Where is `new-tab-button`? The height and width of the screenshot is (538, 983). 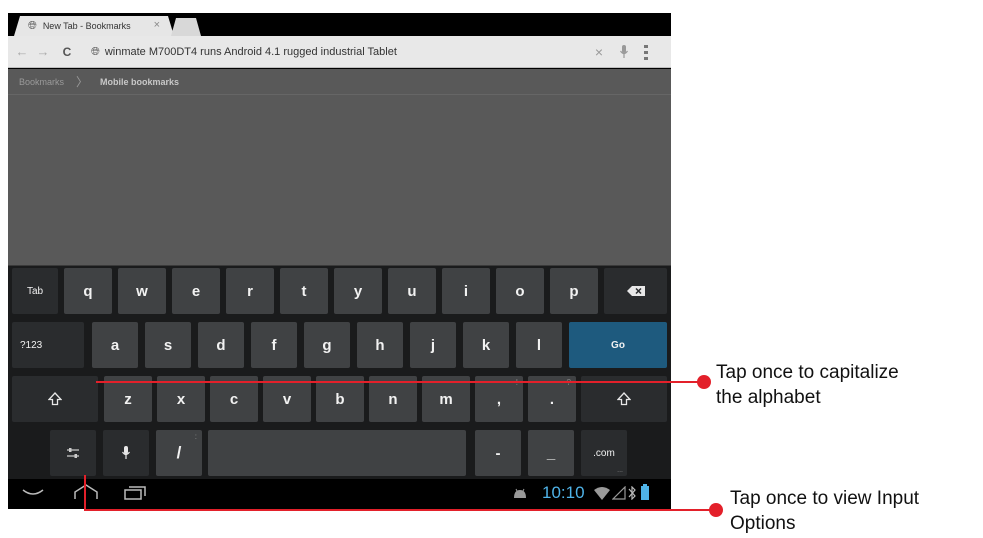 new-tab-button is located at coordinates (186, 27).